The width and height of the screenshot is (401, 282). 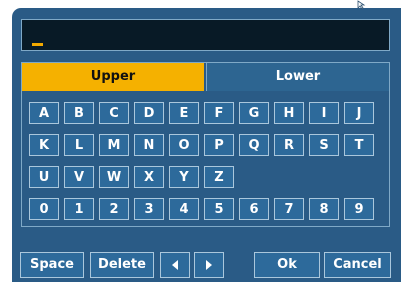 I want to click on space-button: Space, so click(x=52, y=265).